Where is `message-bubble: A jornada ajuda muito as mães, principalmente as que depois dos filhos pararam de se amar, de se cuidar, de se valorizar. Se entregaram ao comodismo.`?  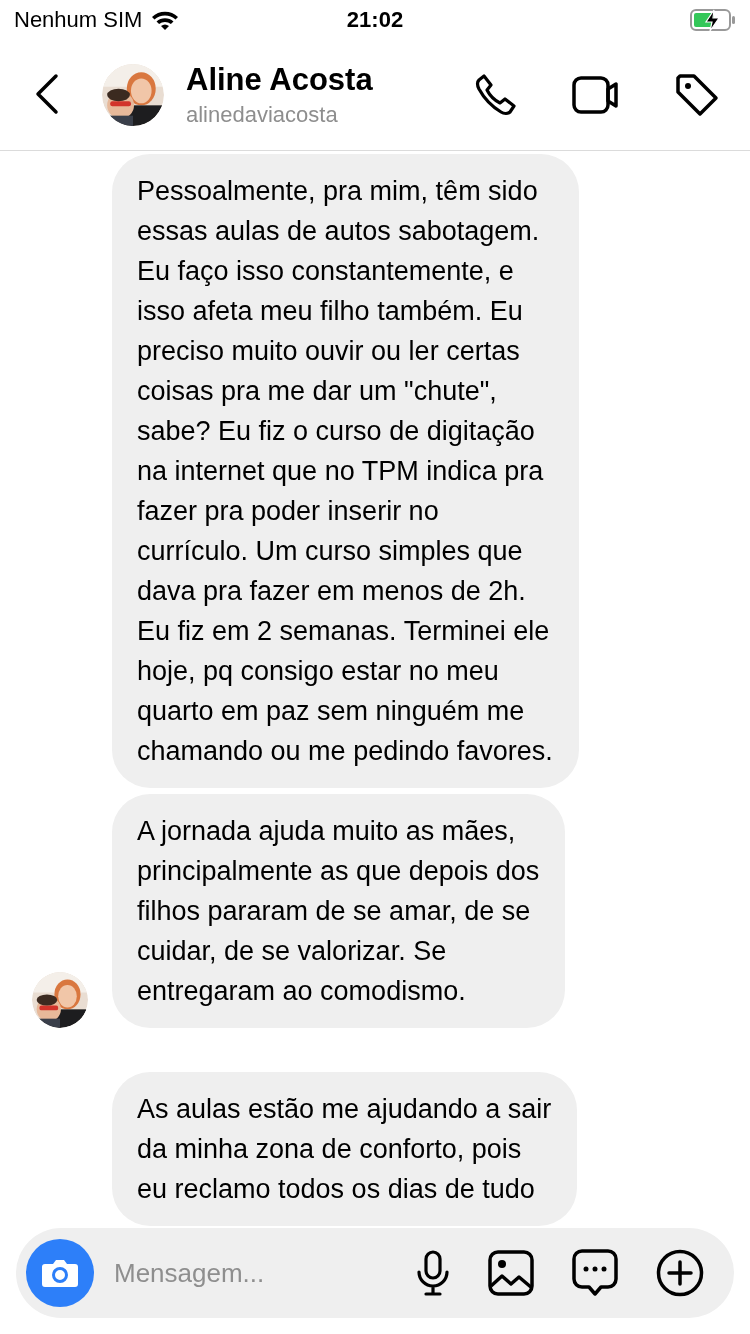 message-bubble: A jornada ajuda muito as mães, principalmente as que depois dos filhos pararam de se amar, de se cuidar, de se valorizar. Se entregaram ao comodismo. is located at coordinates (339, 911).